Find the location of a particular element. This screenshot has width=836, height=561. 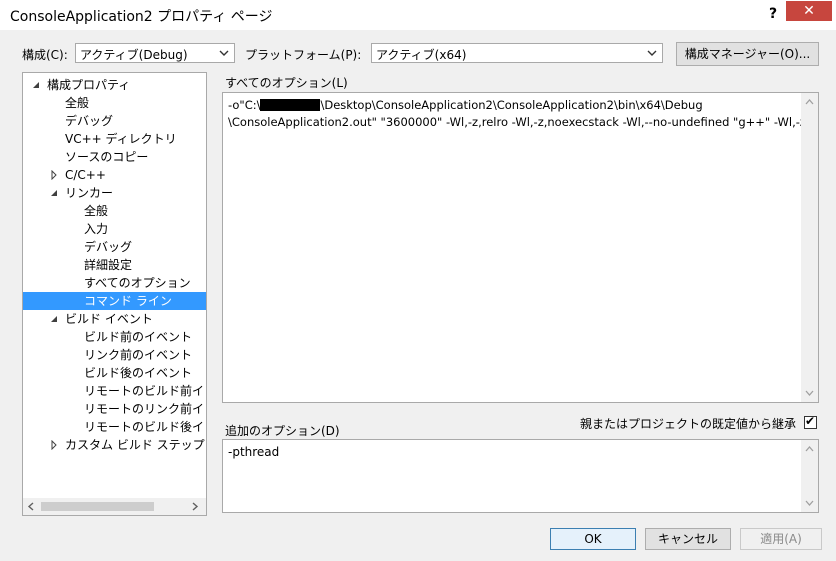

tree-scroll-thumb is located at coordinates (97, 506).